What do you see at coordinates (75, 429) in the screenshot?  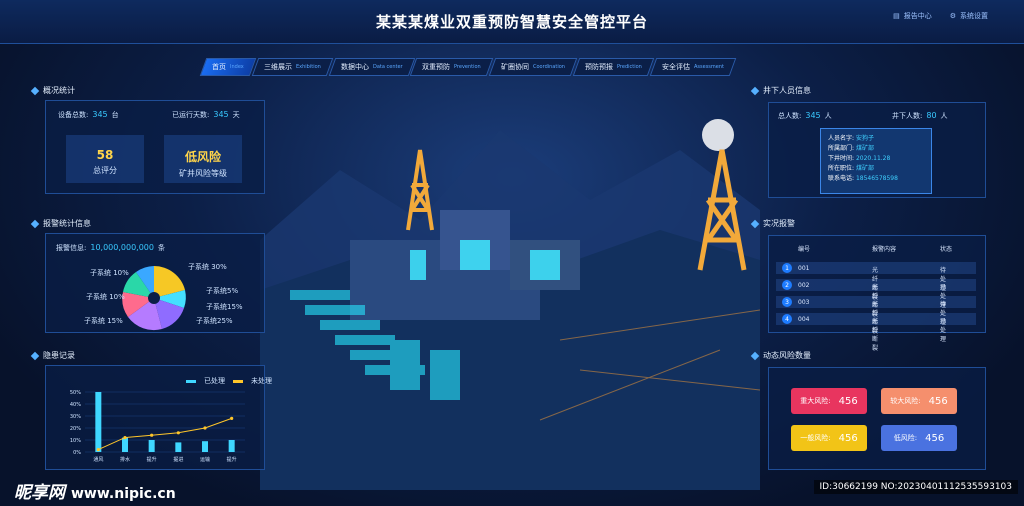 I see `y-tick-label: 20%` at bounding box center [75, 429].